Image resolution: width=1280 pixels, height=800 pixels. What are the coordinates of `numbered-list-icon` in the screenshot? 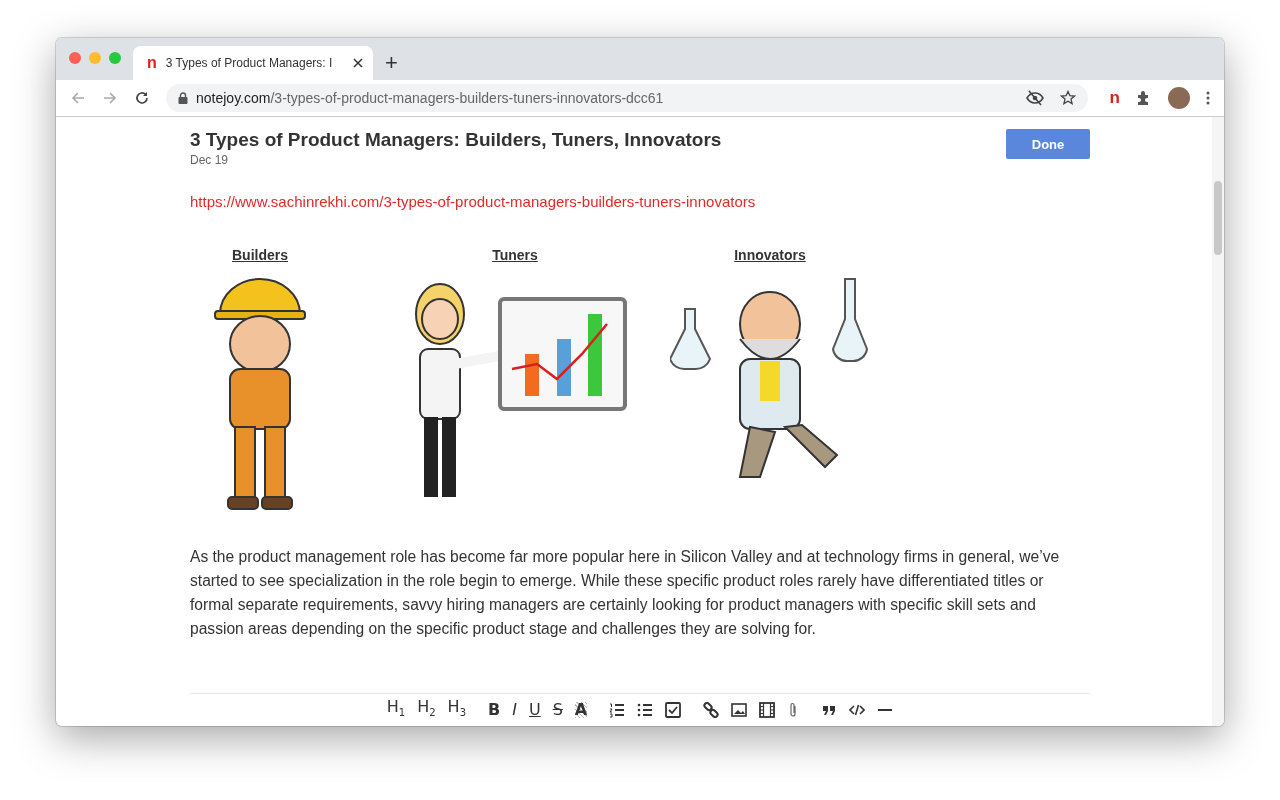 It's located at (617, 710).